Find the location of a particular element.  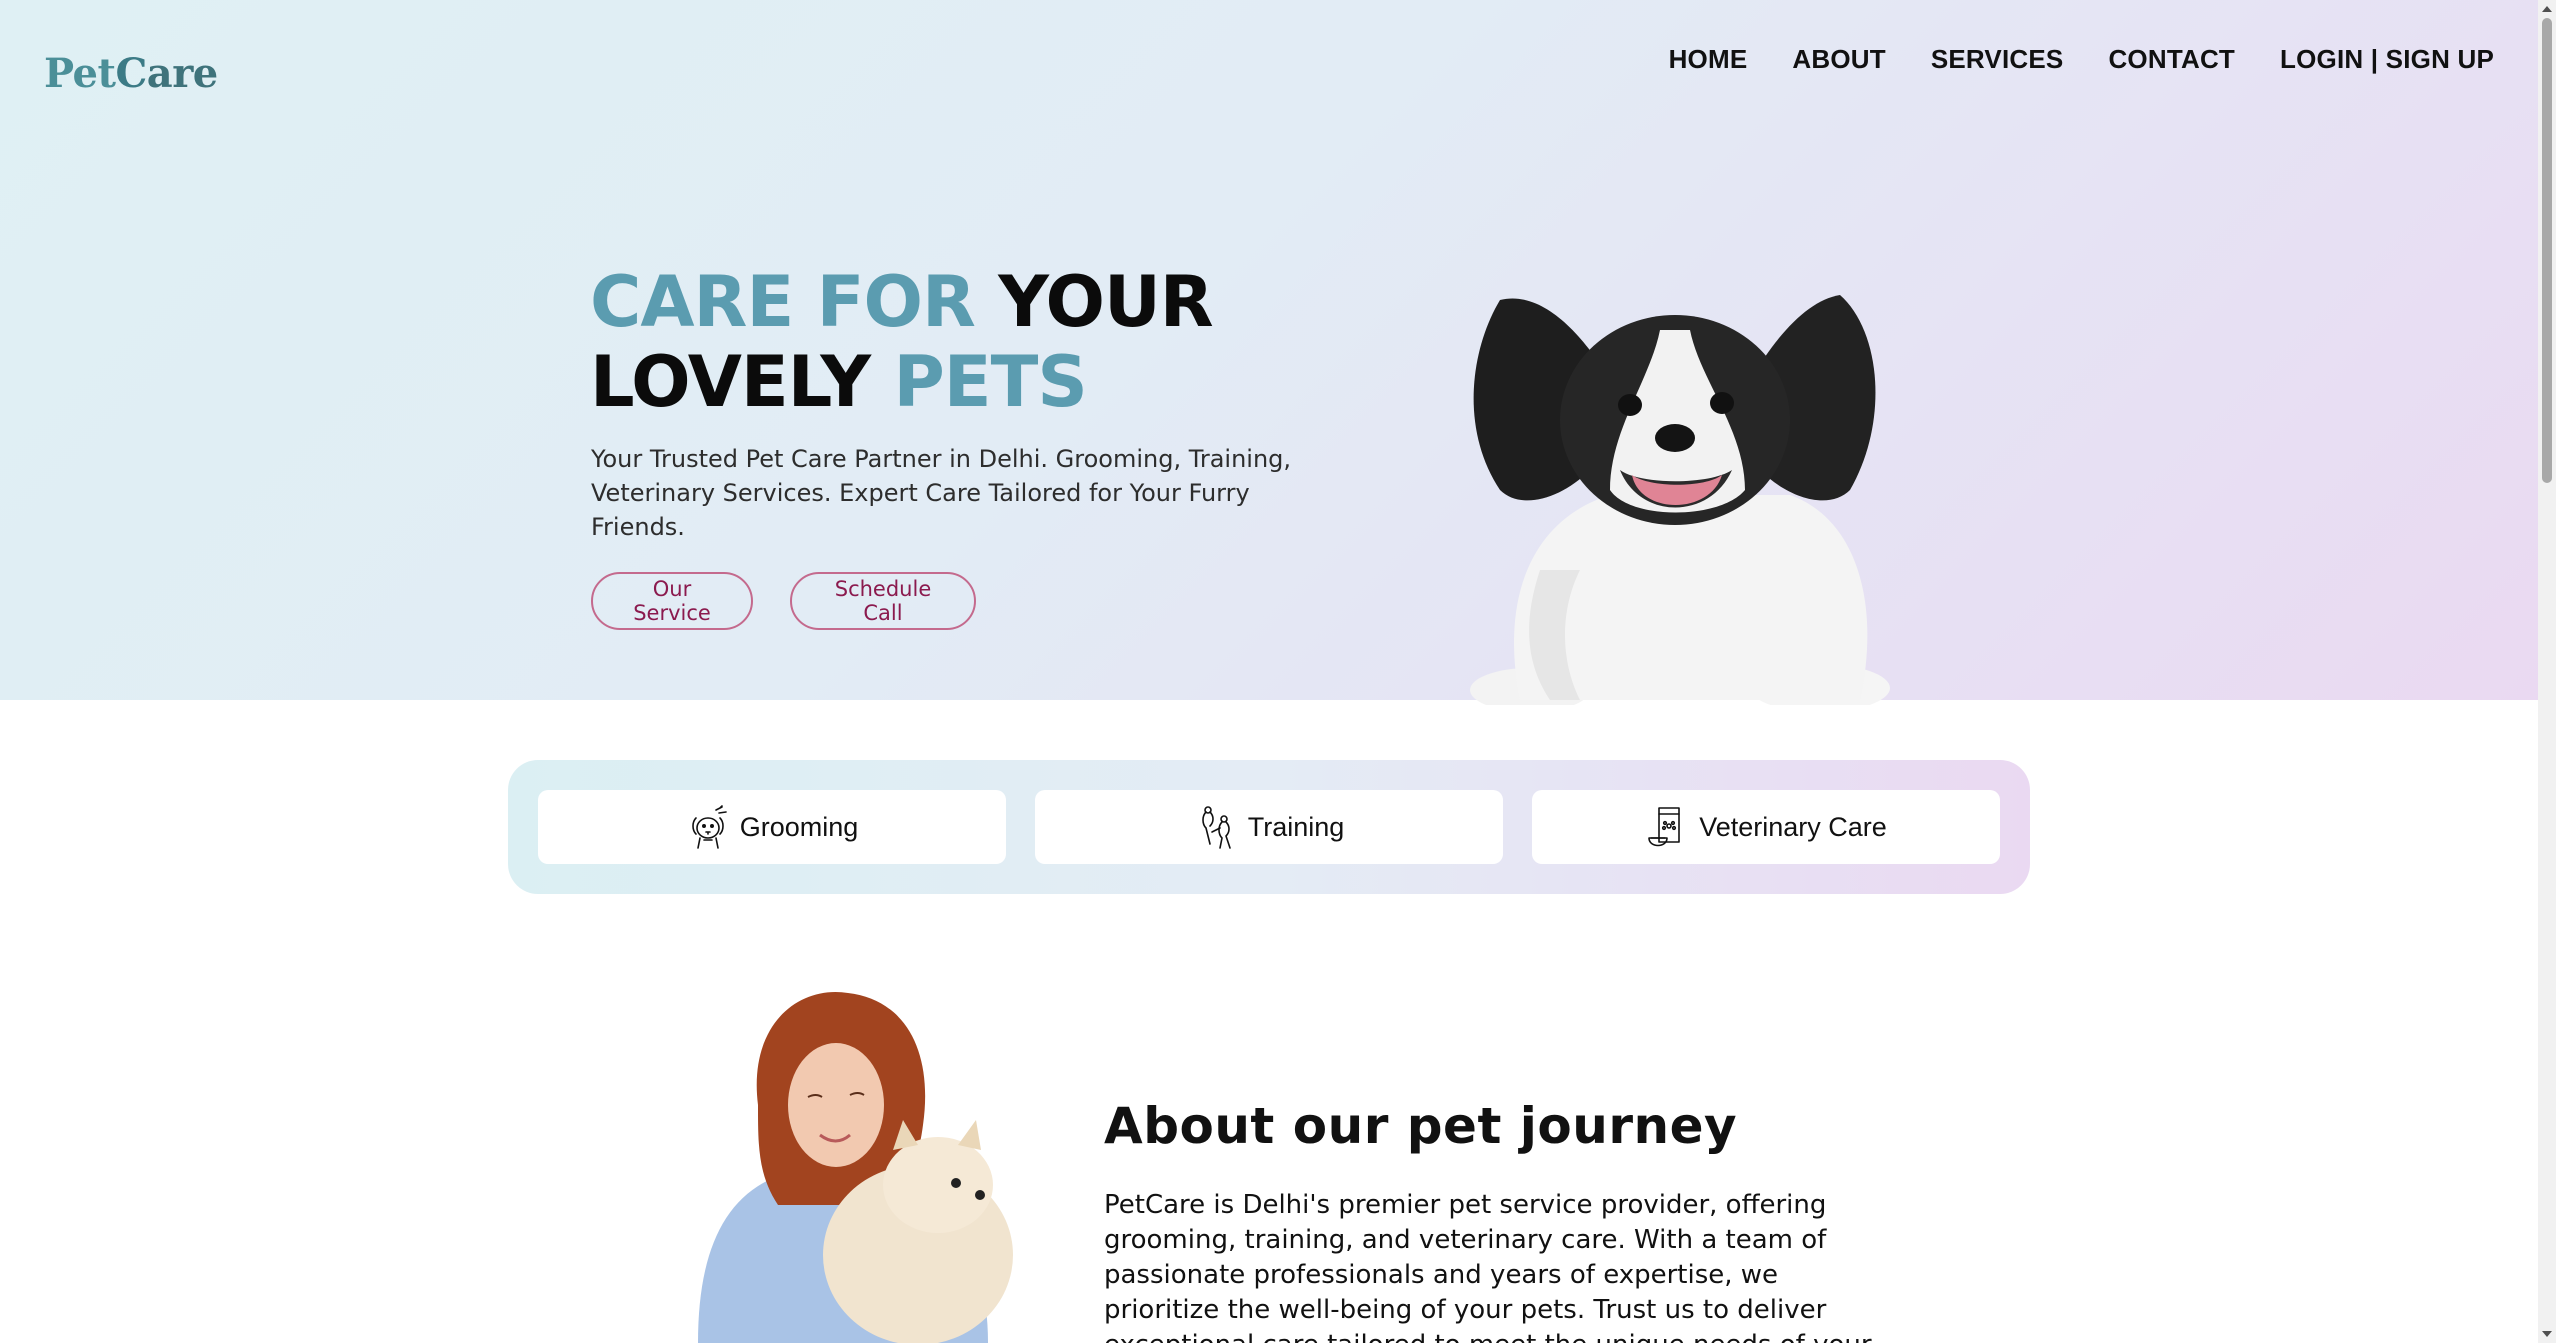

training-hands-icon is located at coordinates (1216, 827).